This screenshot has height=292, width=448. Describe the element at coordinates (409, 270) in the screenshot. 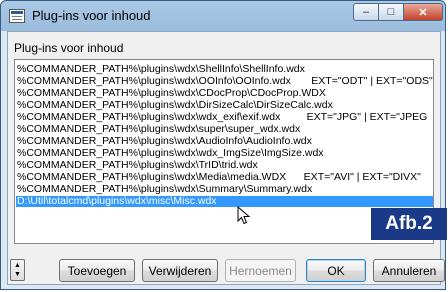

I see `cancel-button: Annuleren` at that location.